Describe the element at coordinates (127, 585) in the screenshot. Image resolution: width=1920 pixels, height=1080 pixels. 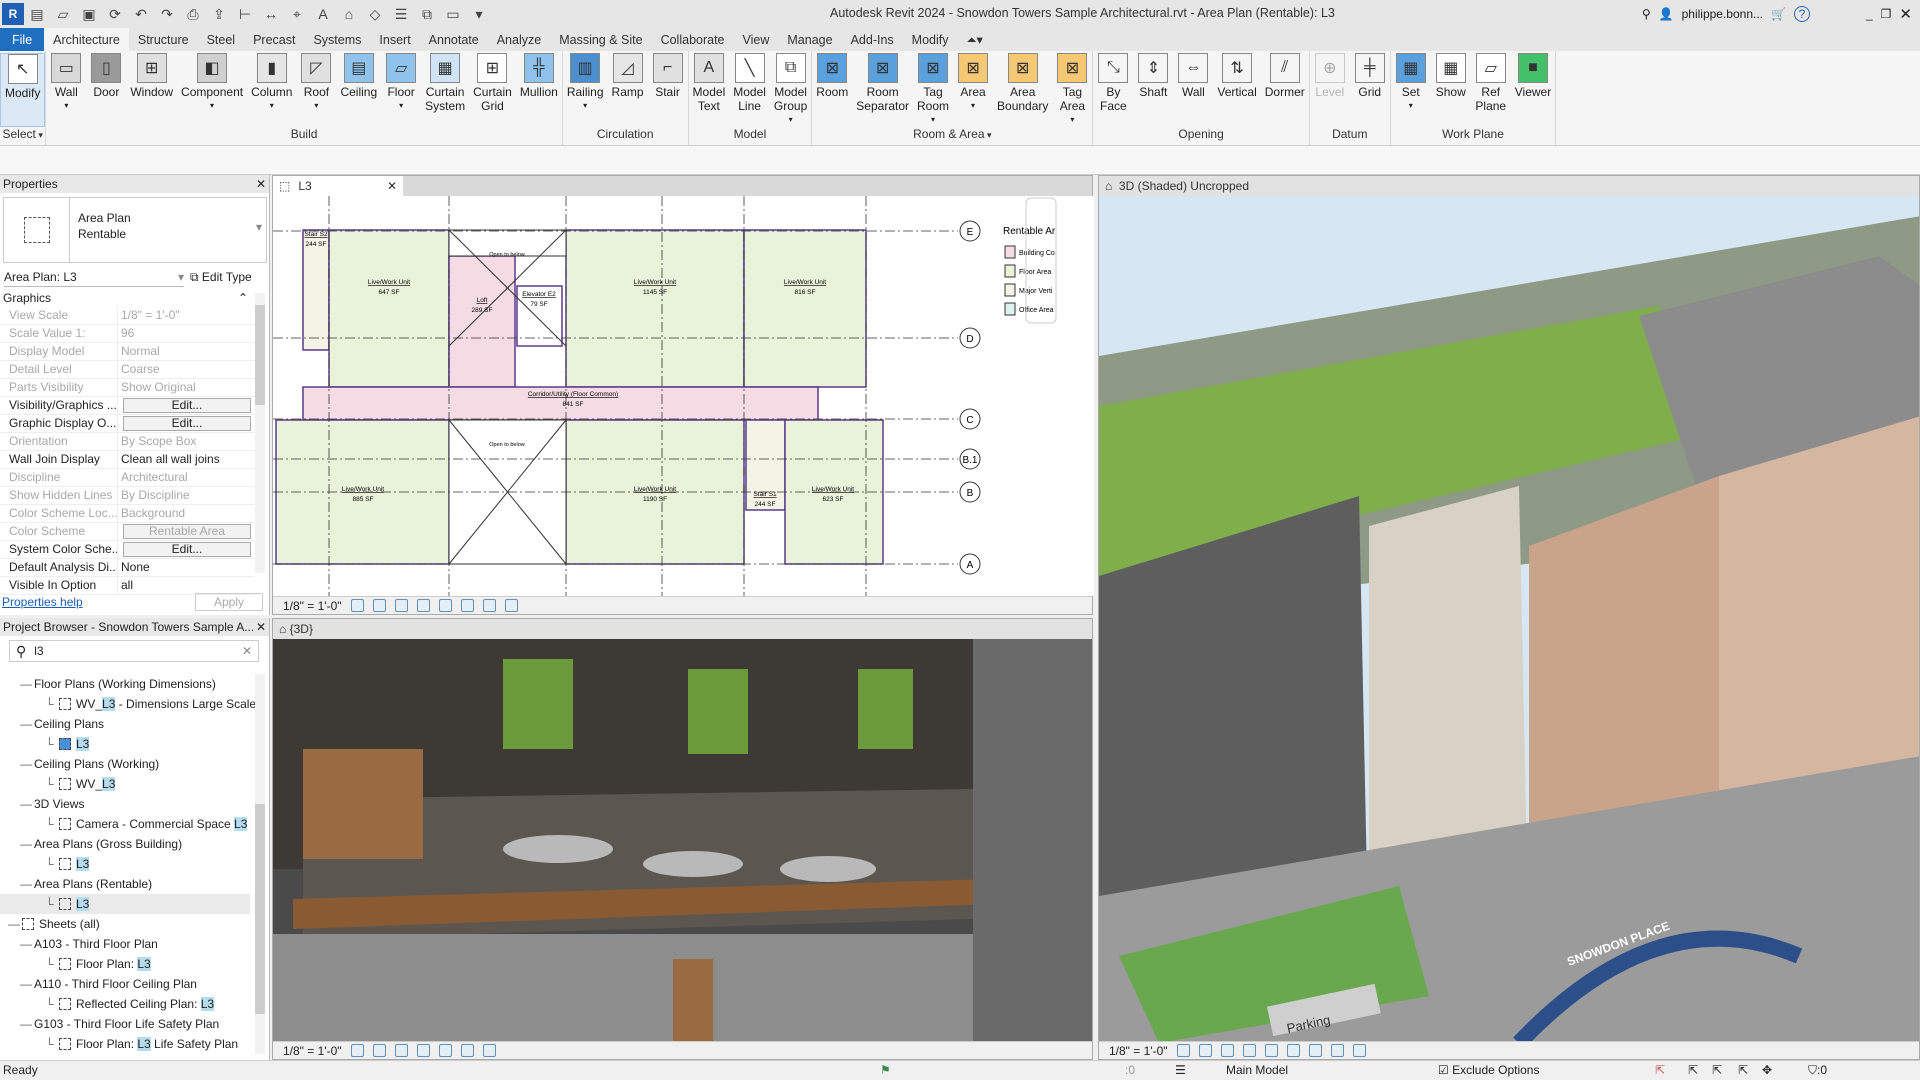
I see `property-value-text: all` at that location.